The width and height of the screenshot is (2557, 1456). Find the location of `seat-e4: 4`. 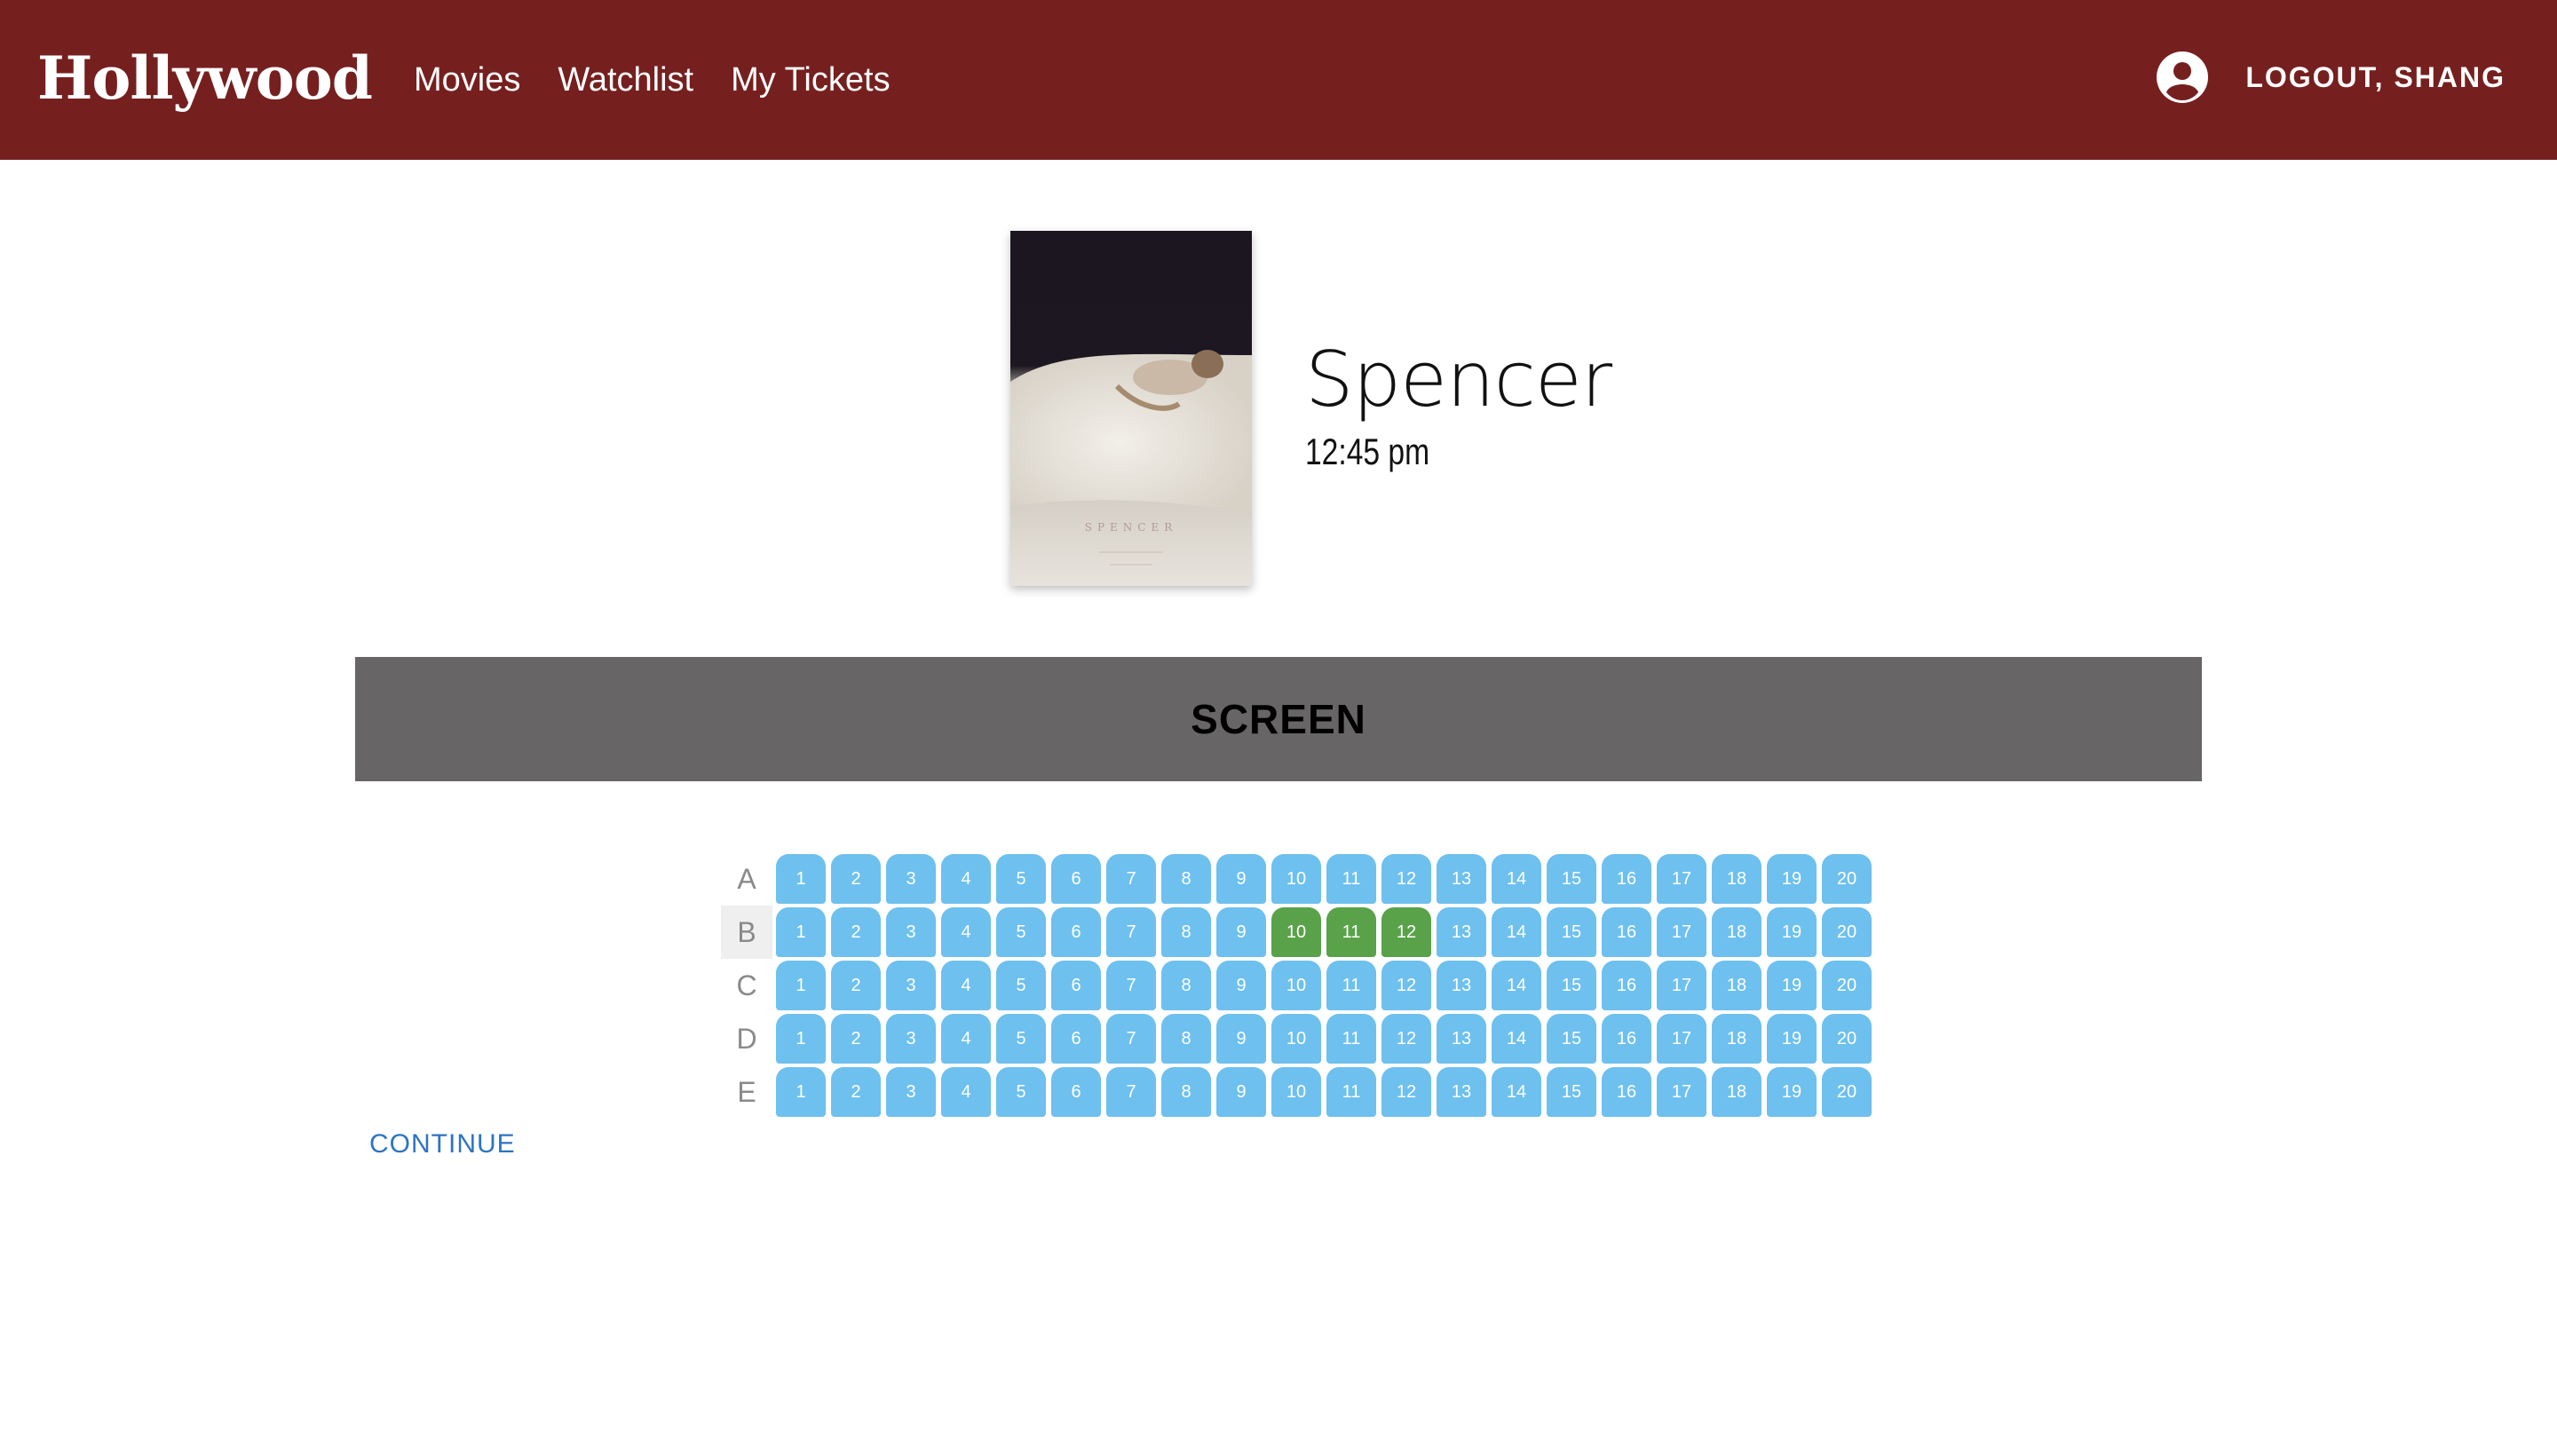

seat-e4: 4 is located at coordinates (966, 1092).